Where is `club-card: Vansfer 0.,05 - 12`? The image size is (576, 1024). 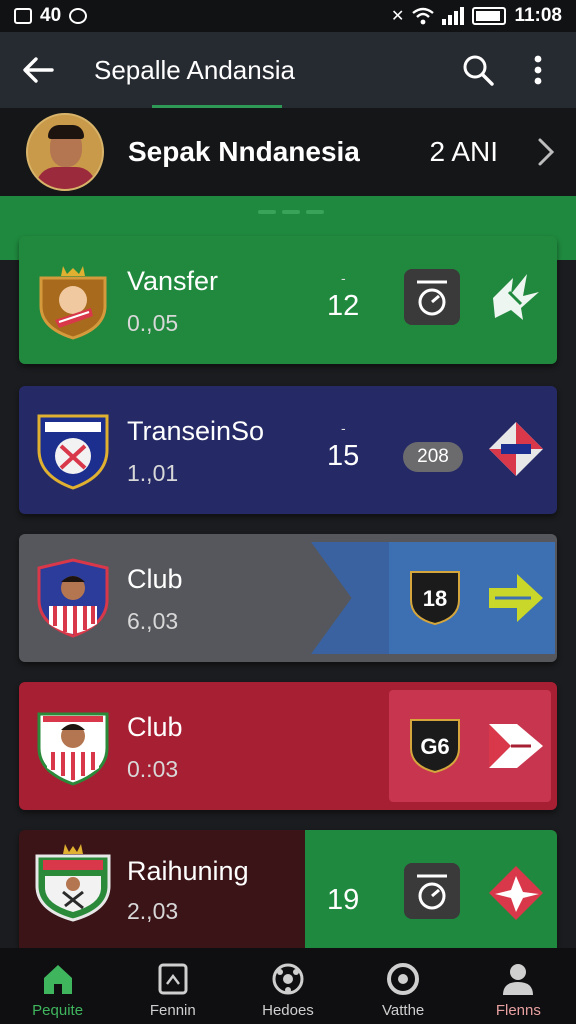
club-card: Vansfer 0.,05 - 12 is located at coordinates (288, 300).